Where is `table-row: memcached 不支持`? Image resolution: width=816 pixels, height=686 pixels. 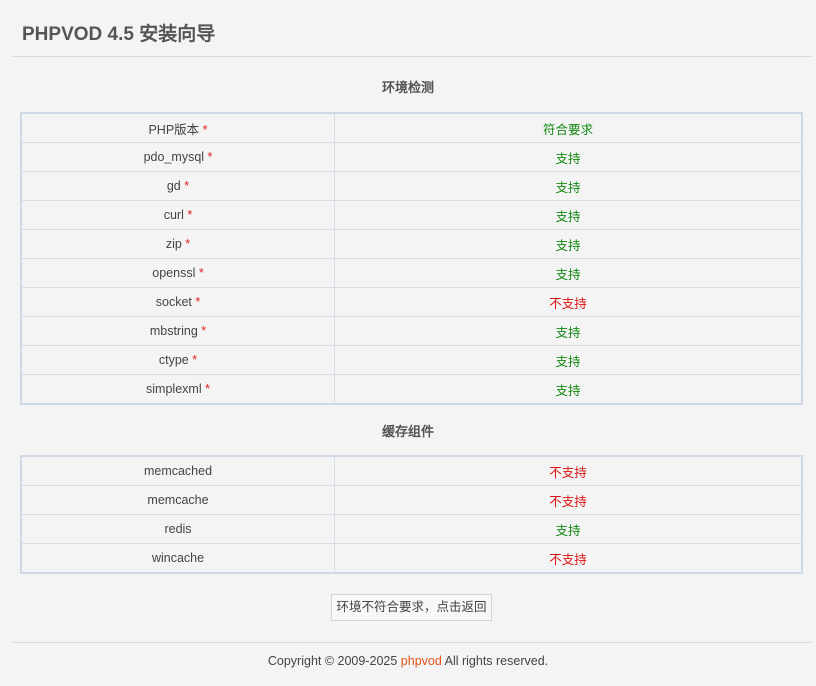 table-row: memcached 不支持 is located at coordinates (411, 470).